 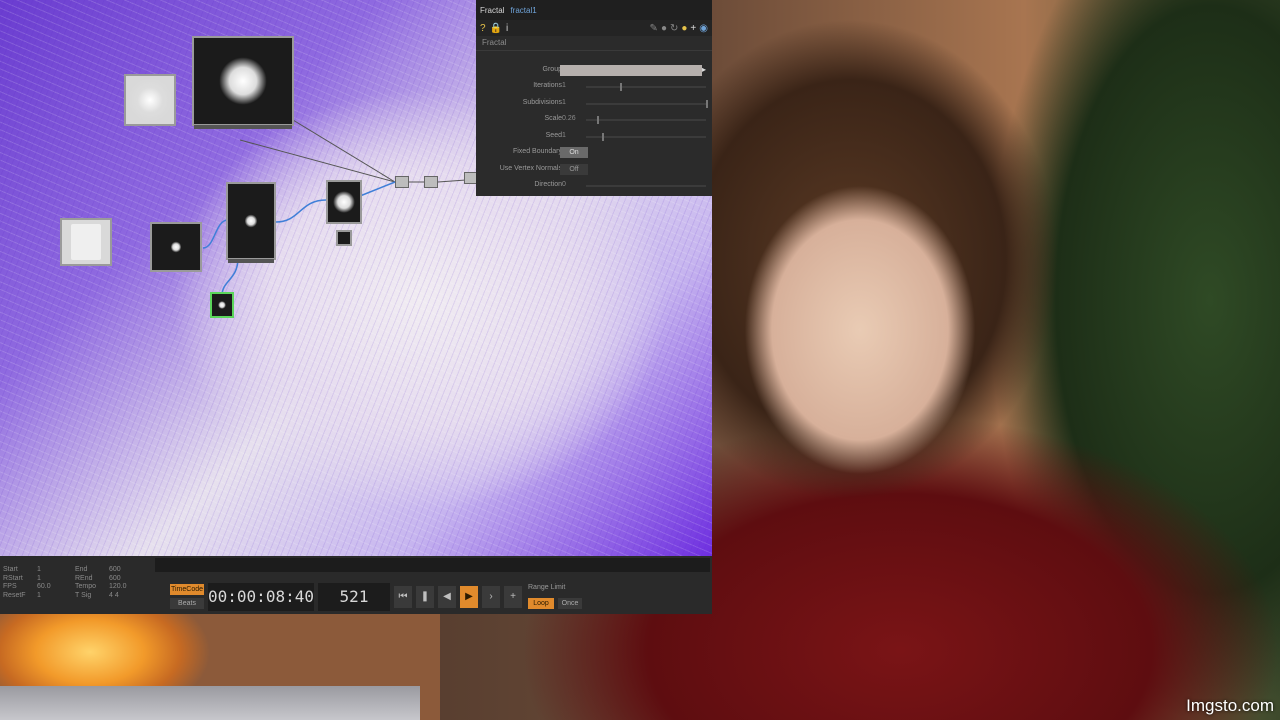 What do you see at coordinates (523, 10) in the screenshot?
I see `operator-name: fractal1` at bounding box center [523, 10].